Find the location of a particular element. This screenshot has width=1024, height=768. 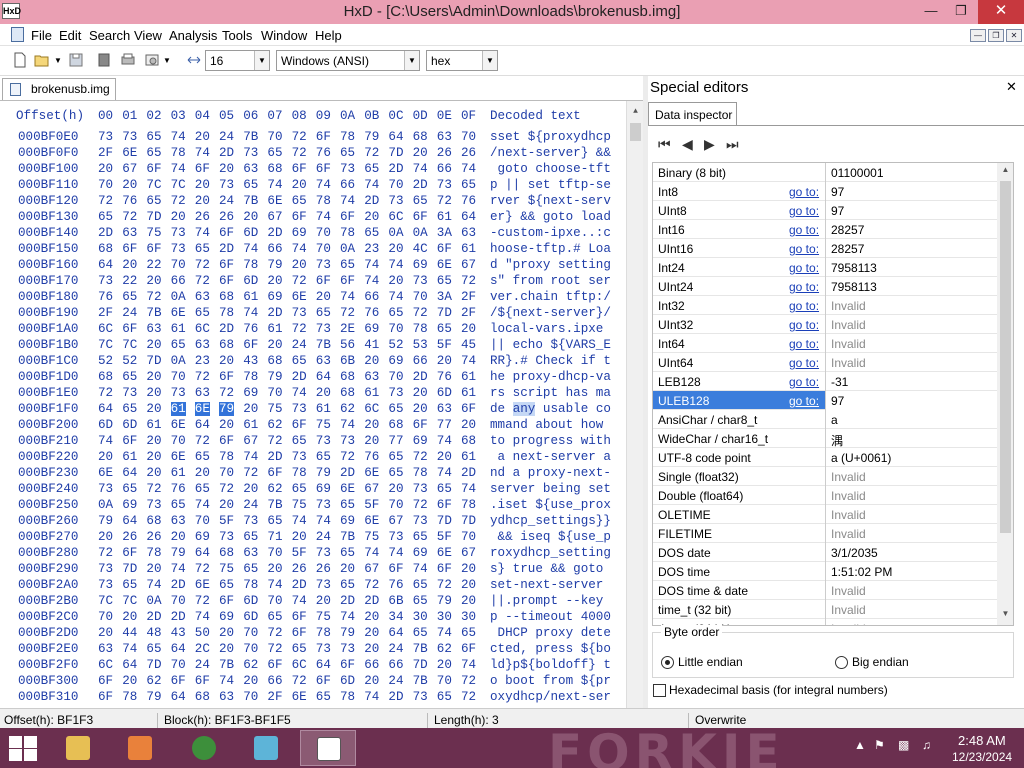

hex-byte: 7B is located at coordinates (250, 137).